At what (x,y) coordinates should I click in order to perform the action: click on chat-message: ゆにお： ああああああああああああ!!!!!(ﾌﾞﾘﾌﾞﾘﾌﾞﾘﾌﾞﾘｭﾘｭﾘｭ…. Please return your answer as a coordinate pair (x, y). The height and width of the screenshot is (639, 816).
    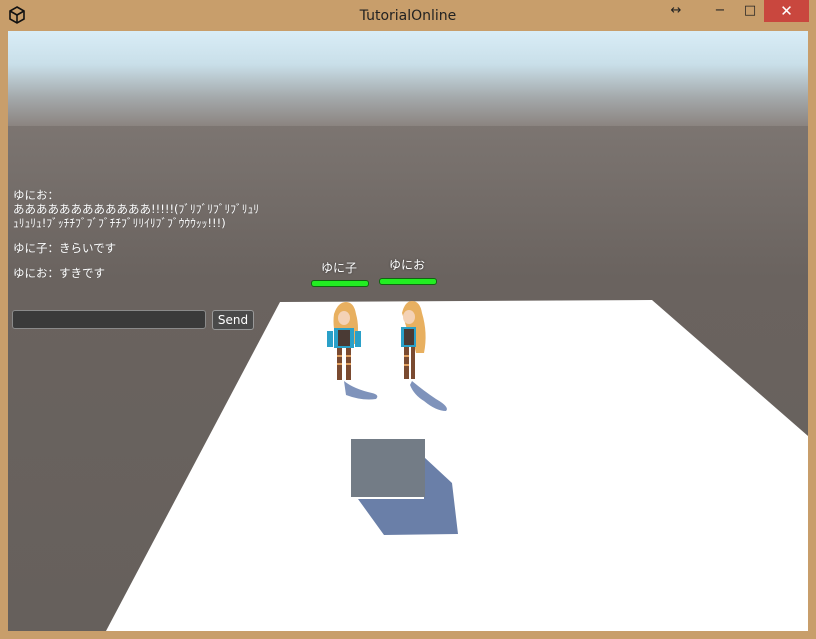
    Looking at the image, I should click on (136, 209).